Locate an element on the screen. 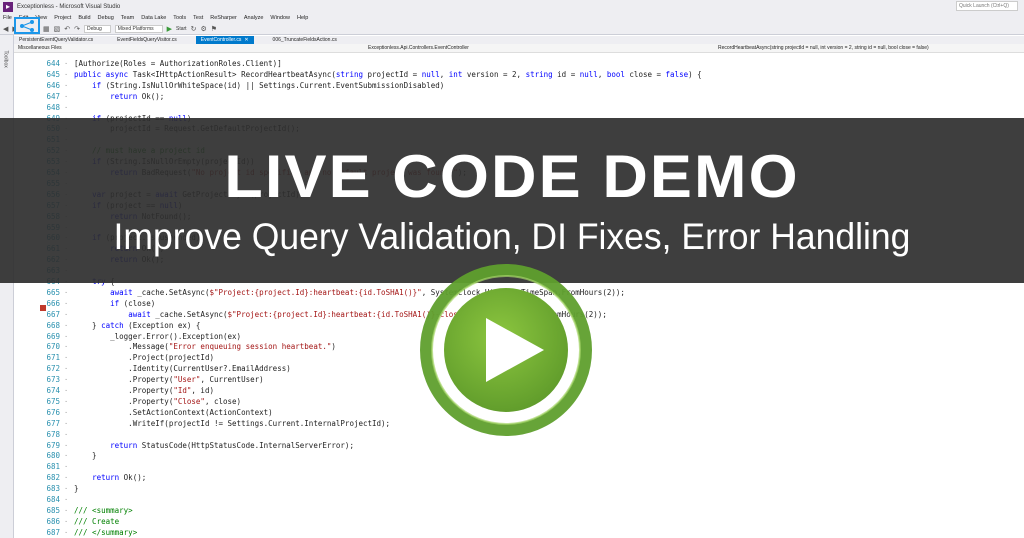  menu-build: Build is located at coordinates (84, 18).